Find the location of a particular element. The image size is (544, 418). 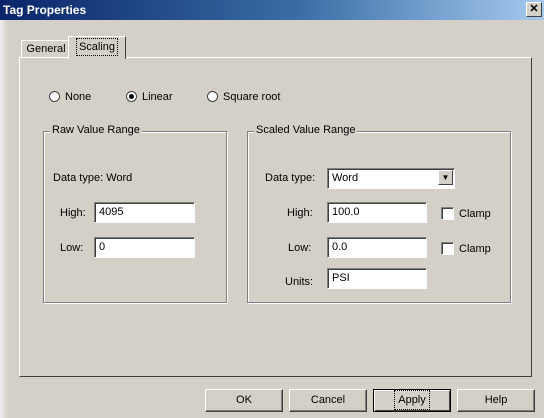

tab-general: General is located at coordinates (46, 49).